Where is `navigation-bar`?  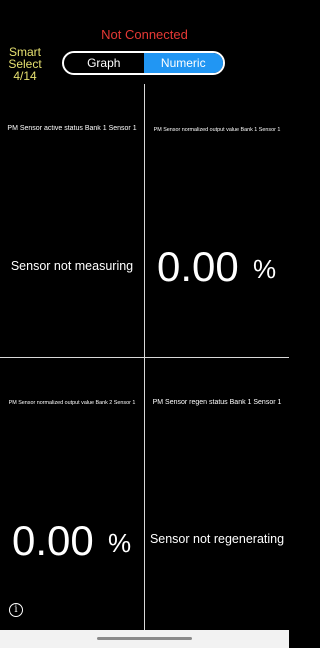 navigation-bar is located at coordinates (144, 639).